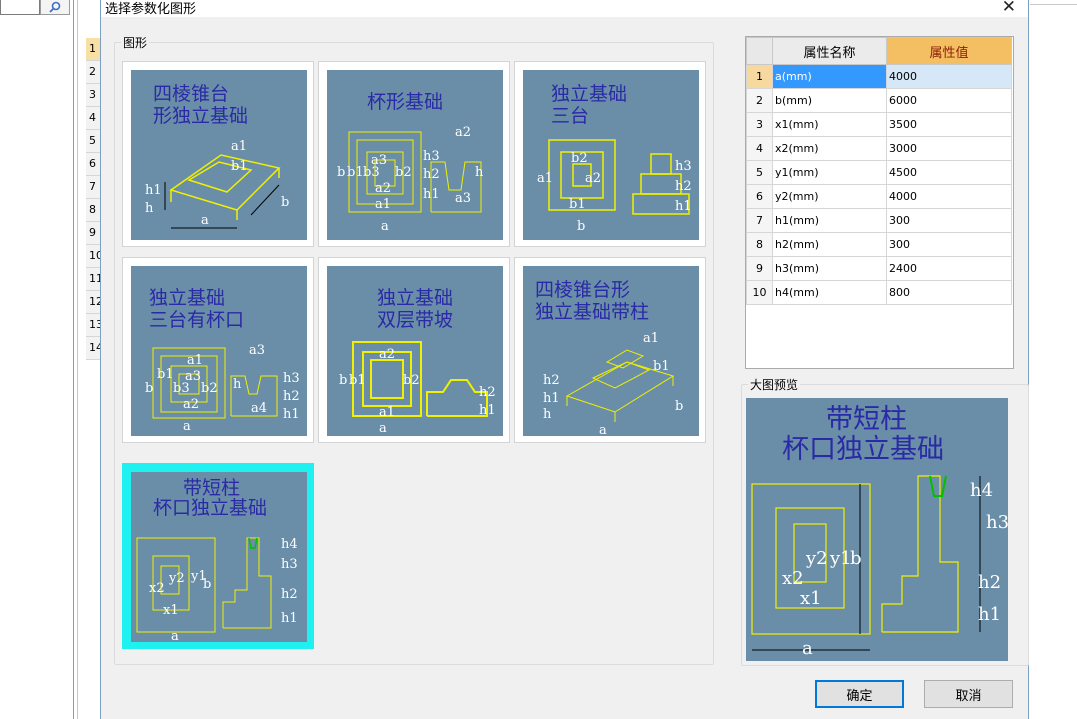  What do you see at coordinates (20, 7) in the screenshot?
I see `background-search-input` at bounding box center [20, 7].